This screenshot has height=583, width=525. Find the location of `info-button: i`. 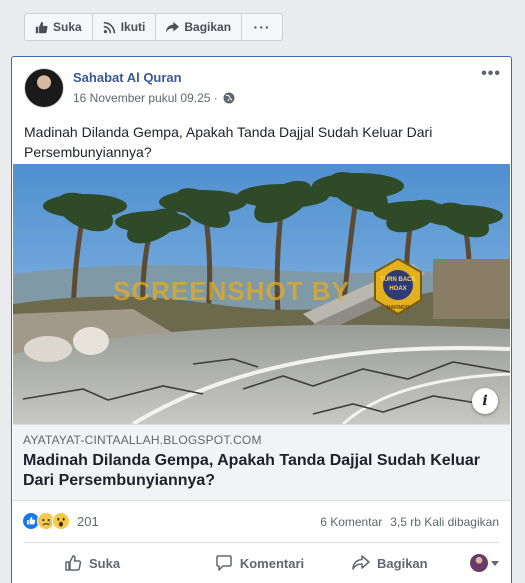

info-button: i is located at coordinates (485, 401).